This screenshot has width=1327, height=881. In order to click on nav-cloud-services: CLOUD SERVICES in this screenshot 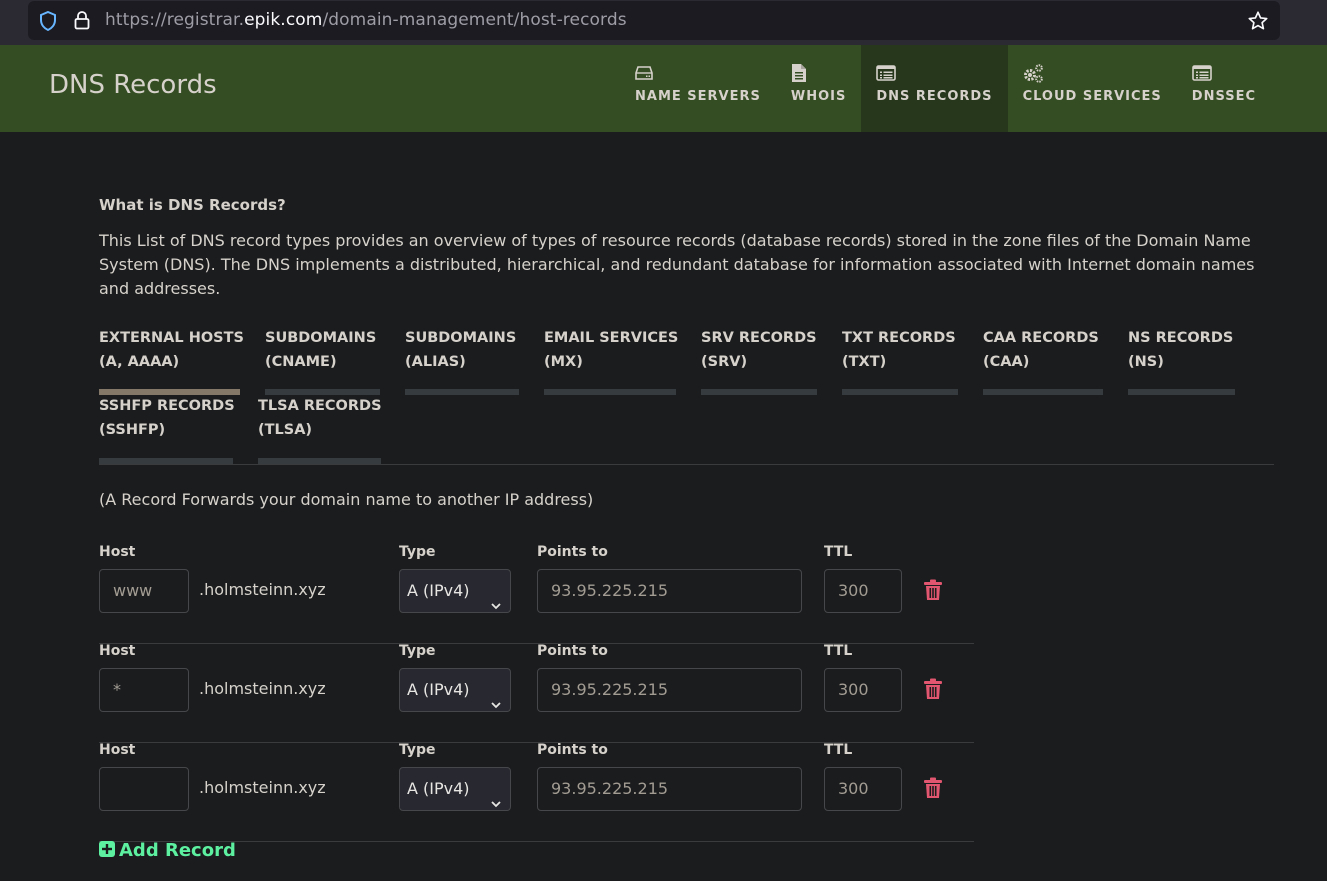, I will do `click(1092, 88)`.